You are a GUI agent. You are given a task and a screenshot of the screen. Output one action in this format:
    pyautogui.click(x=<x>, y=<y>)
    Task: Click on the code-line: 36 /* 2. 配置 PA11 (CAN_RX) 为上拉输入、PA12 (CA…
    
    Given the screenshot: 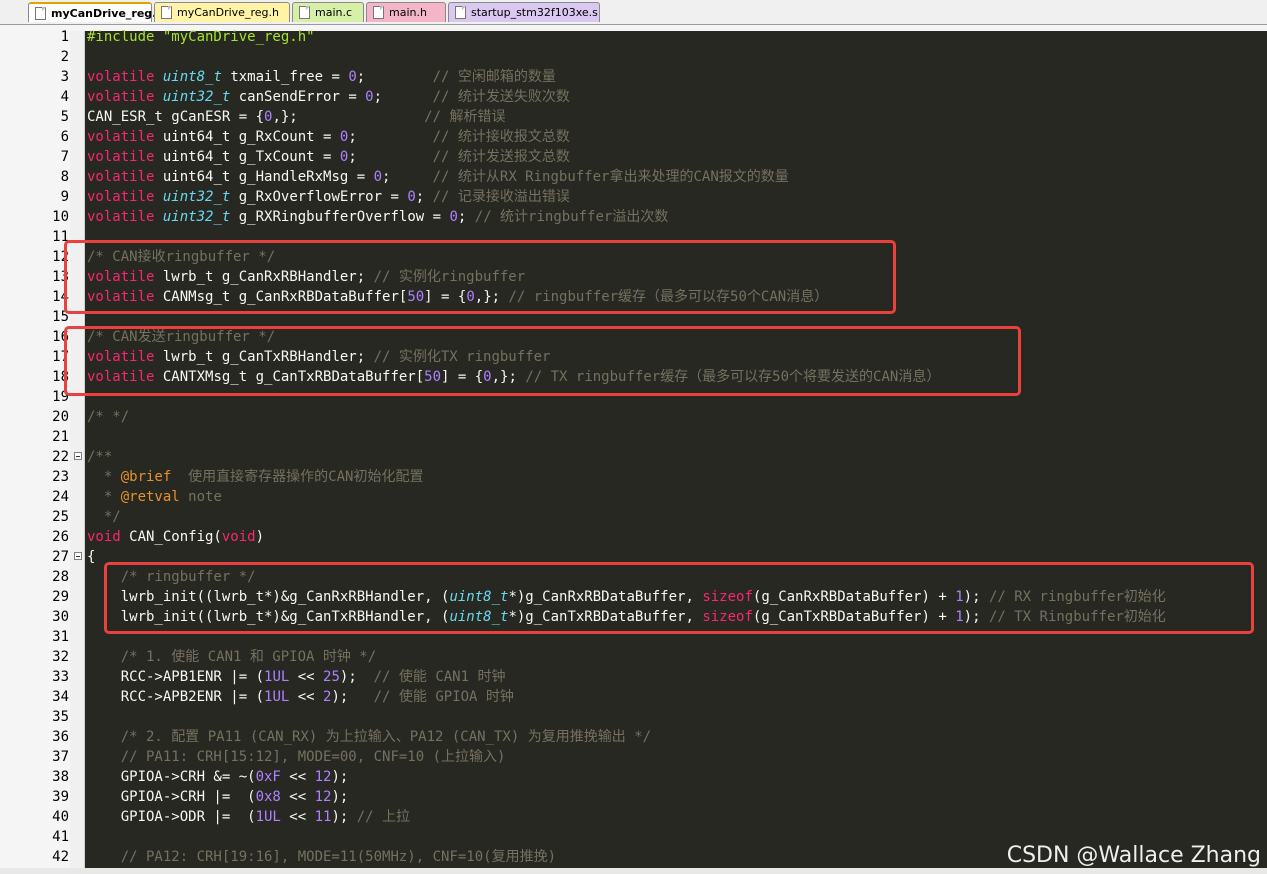 What is the action you would take?
    pyautogui.click(x=633, y=737)
    